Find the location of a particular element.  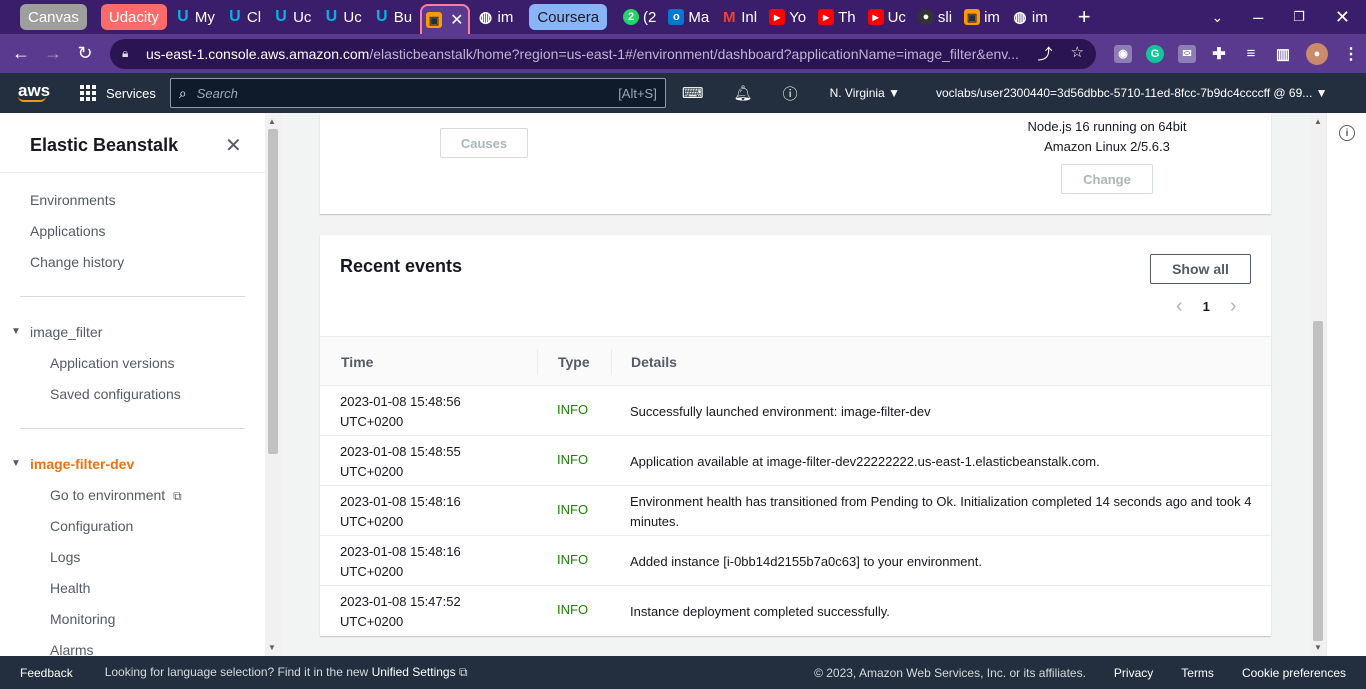

sidebar-scrollbar: ▲ ▼ is located at coordinates (273, 384).